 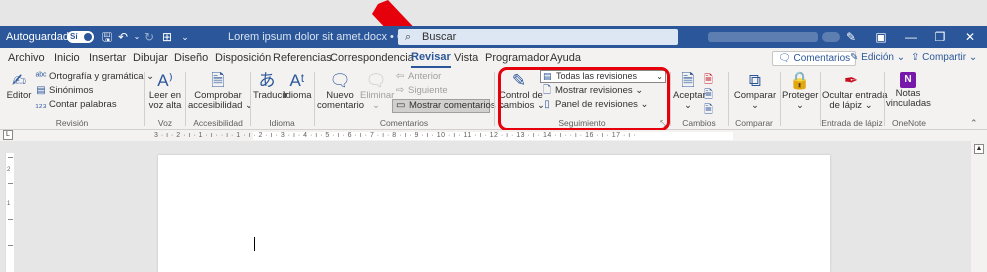 I want to click on show-comments-button: ▭ Mostrar comentarios ⌄, so click(x=449, y=106).